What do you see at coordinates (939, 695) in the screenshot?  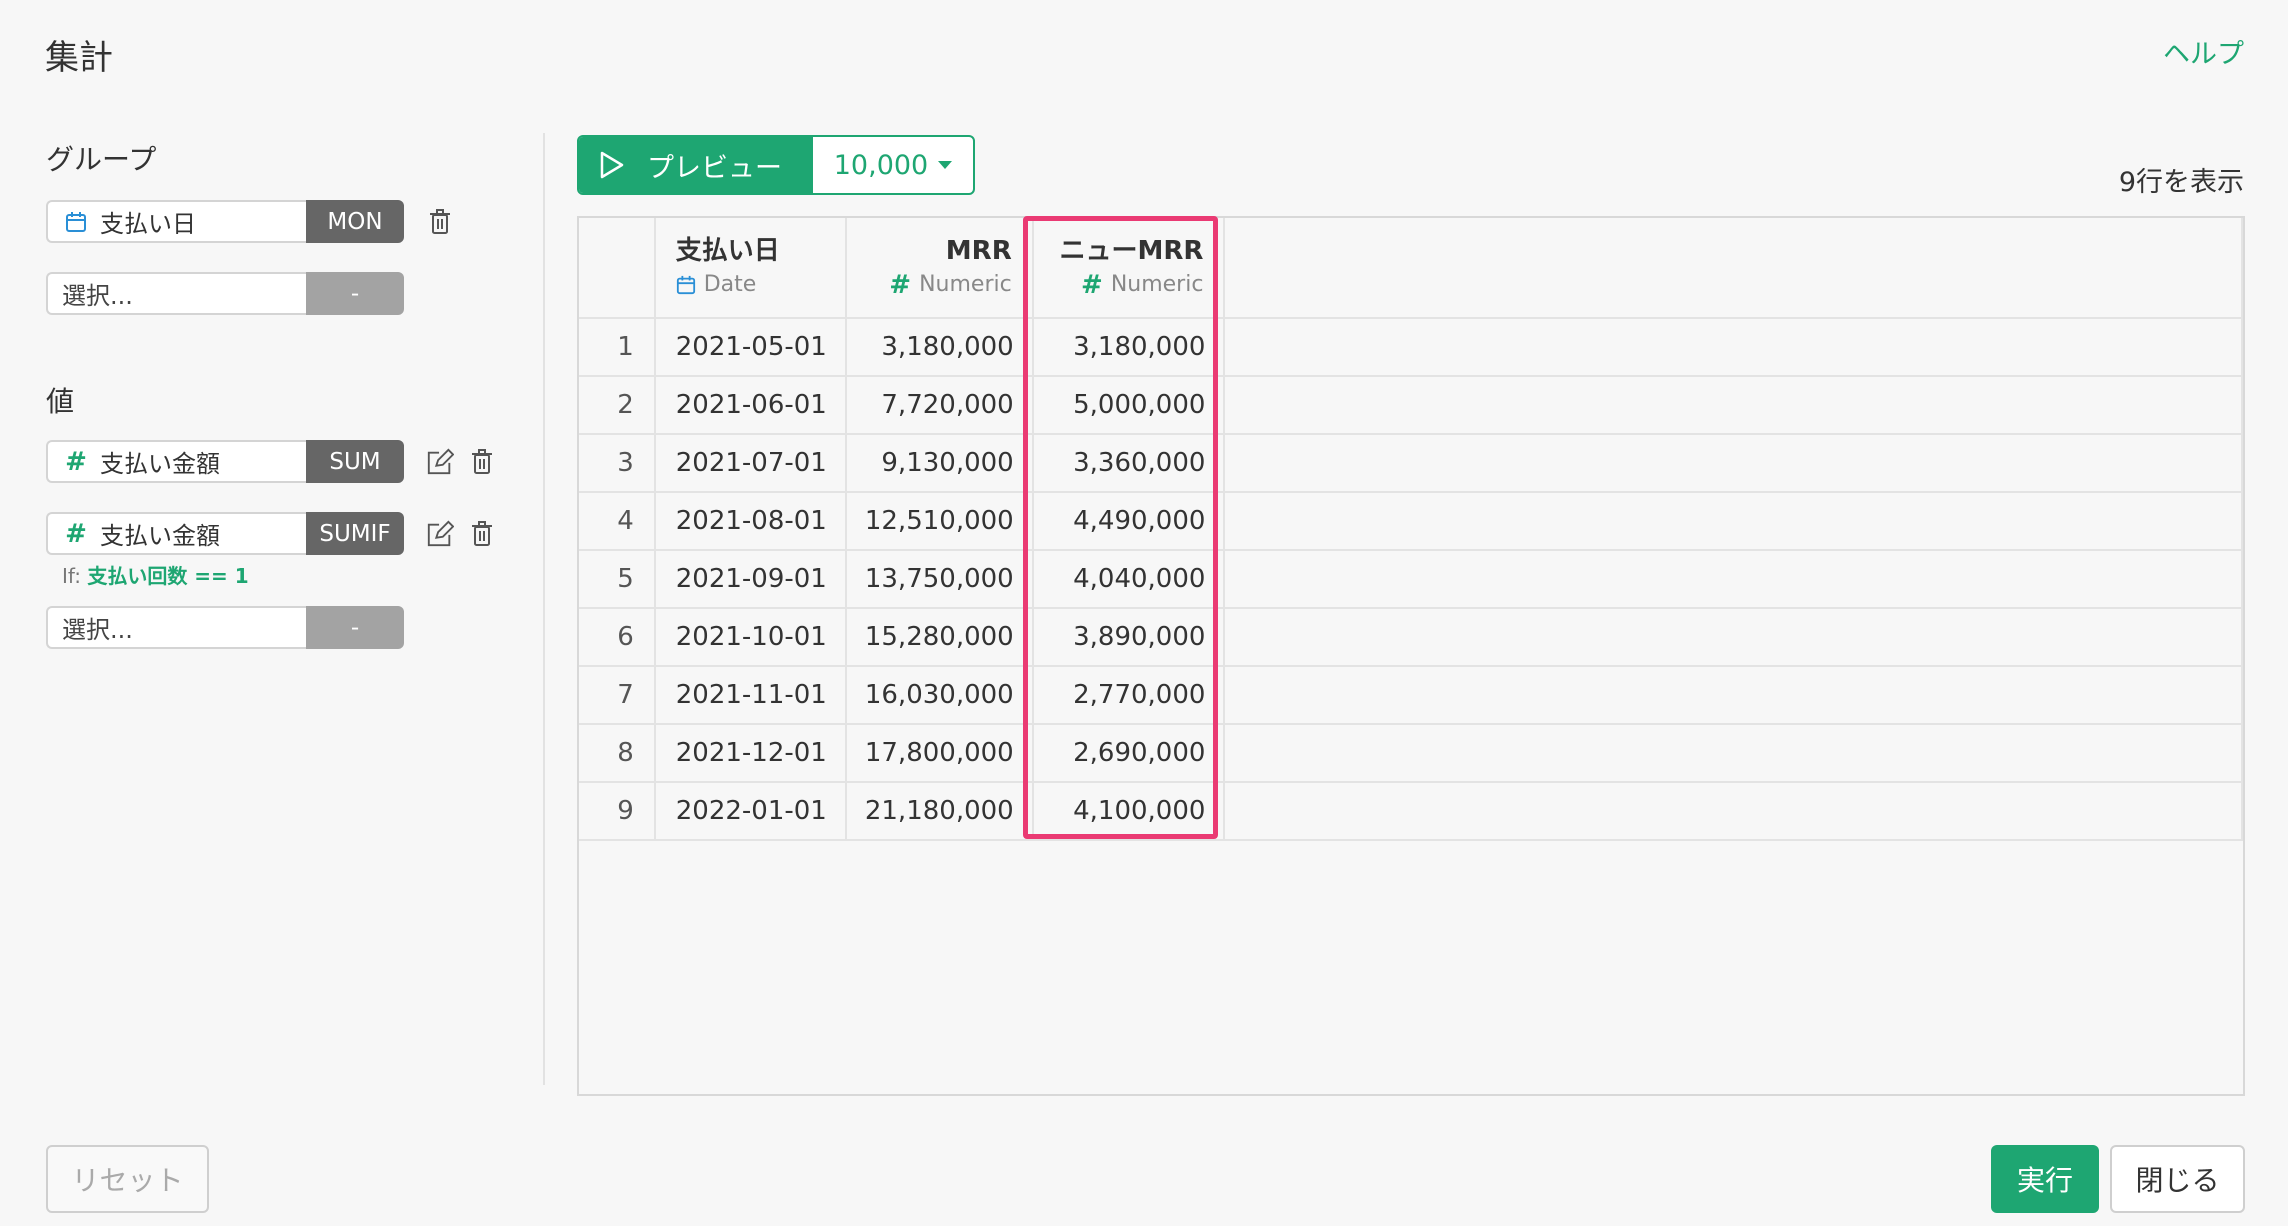 I see `cell-mrr: 16,030,000` at bounding box center [939, 695].